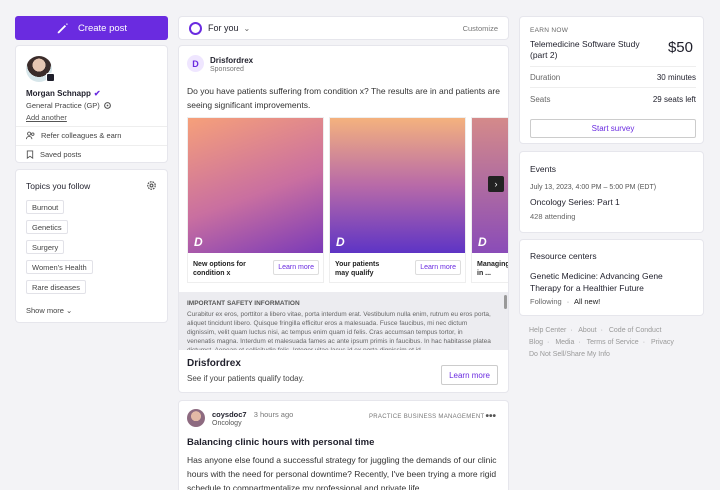 This screenshot has height=490, width=720. I want to click on saved-posts-link: Saved posts, so click(91, 154).